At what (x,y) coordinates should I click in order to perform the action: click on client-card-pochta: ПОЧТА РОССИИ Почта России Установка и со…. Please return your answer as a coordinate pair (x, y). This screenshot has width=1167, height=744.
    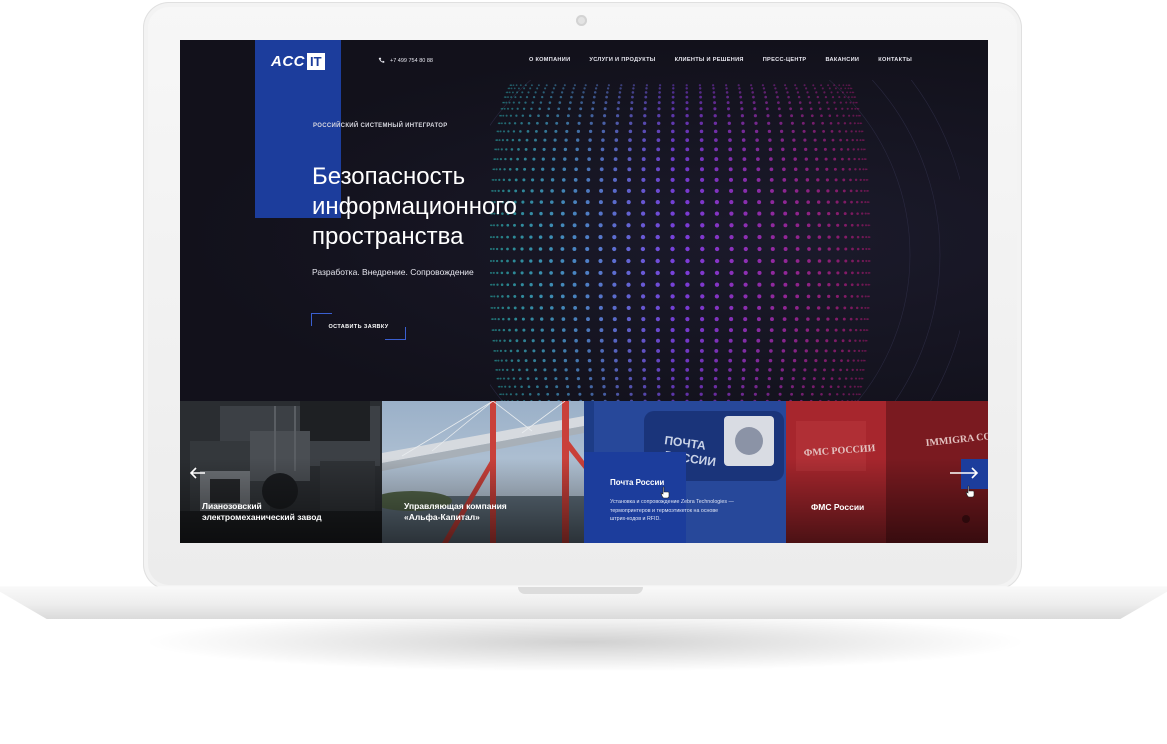
    Looking at the image, I should click on (685, 472).